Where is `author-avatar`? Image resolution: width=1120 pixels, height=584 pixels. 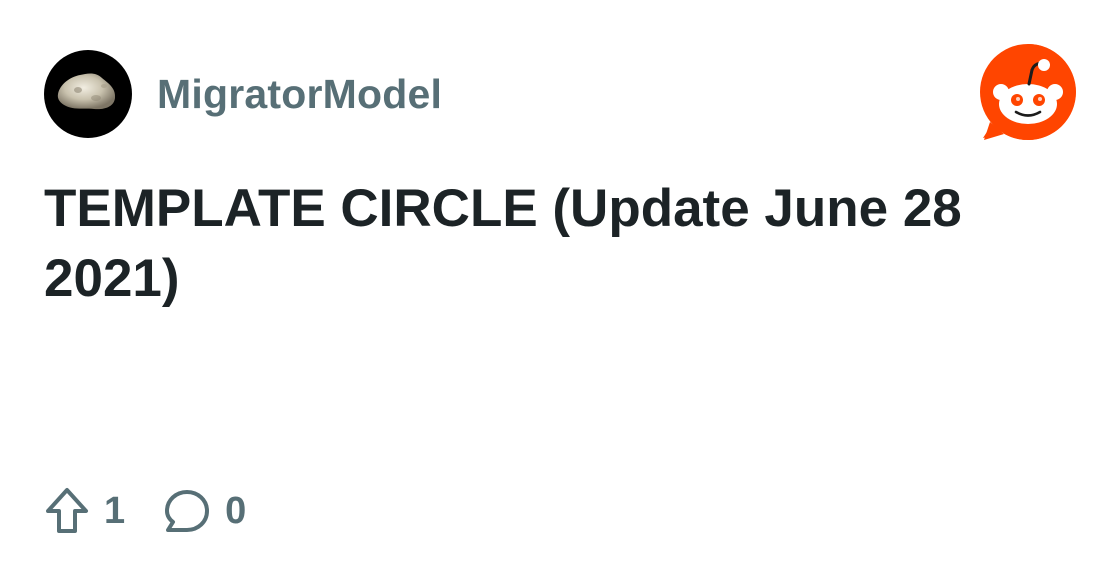 author-avatar is located at coordinates (88, 94).